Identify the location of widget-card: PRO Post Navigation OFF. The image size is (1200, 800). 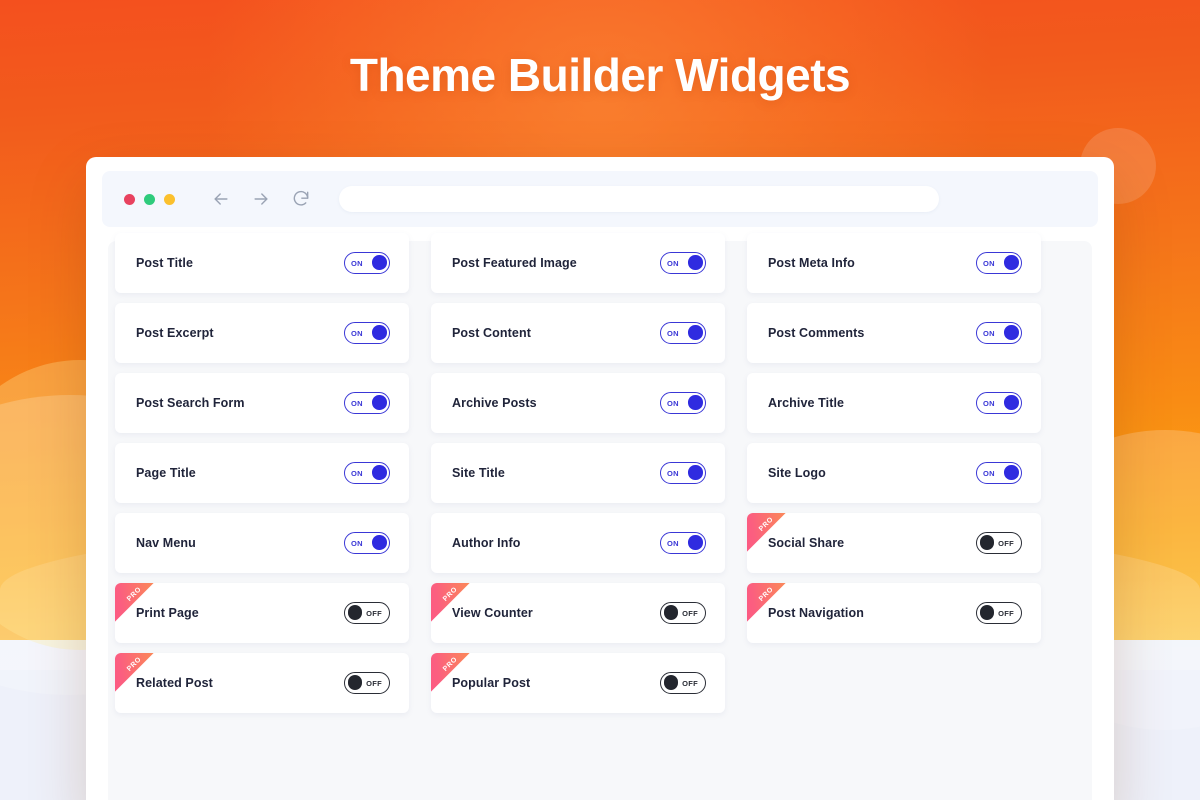
(894, 613).